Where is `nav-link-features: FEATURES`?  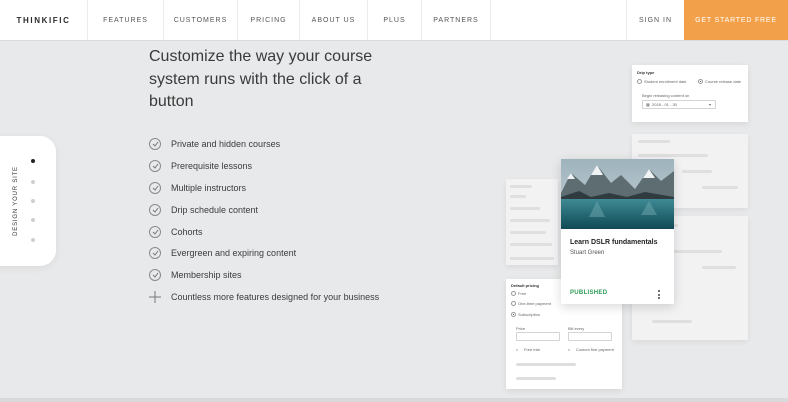
nav-link-features: FEATURES is located at coordinates (126, 20).